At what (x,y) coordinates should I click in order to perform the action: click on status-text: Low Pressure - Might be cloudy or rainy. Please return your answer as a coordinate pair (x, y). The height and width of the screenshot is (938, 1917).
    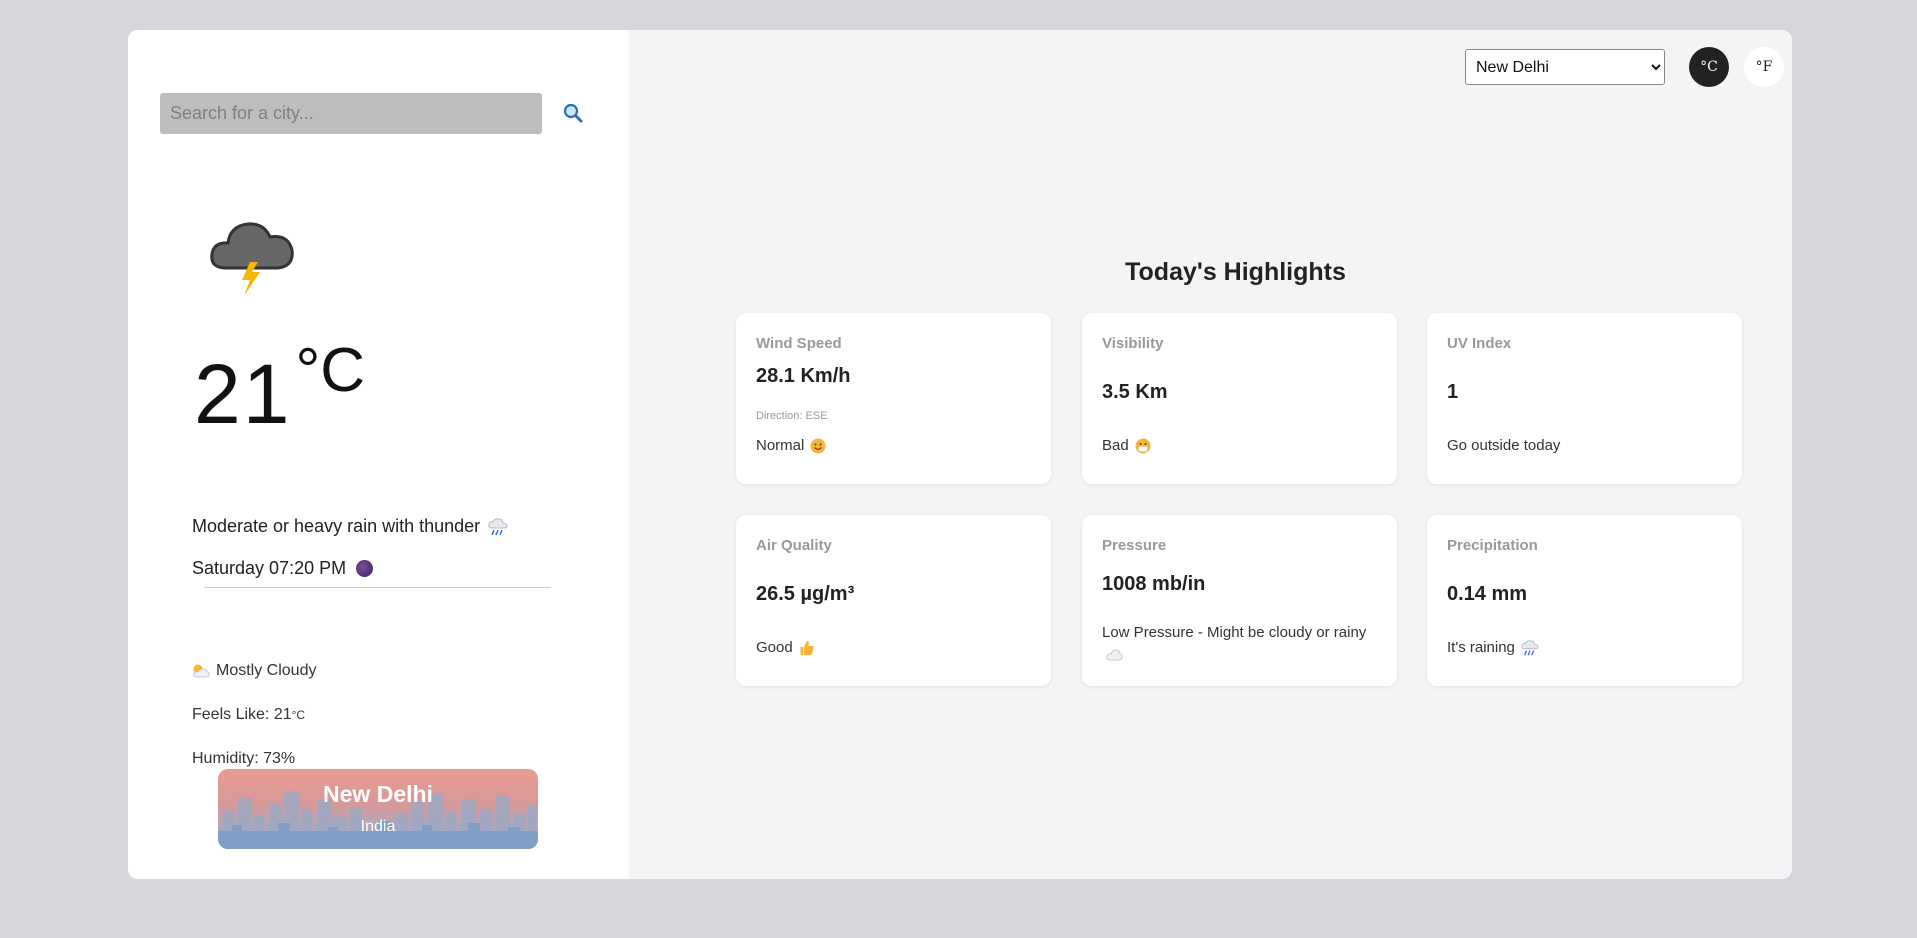
    Looking at the image, I should click on (1234, 632).